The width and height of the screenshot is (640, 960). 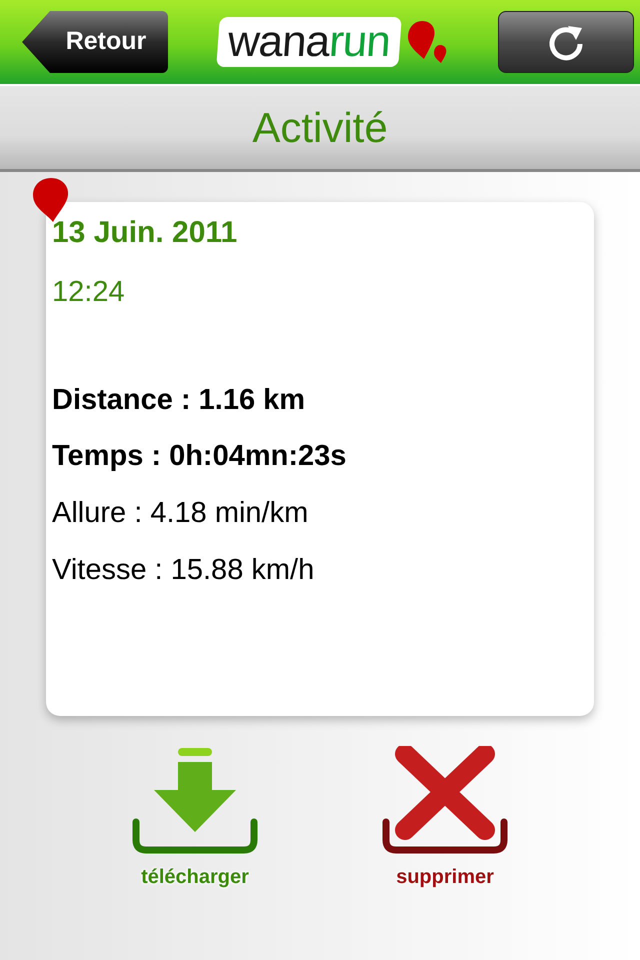 What do you see at coordinates (181, 513) in the screenshot?
I see `stat-line: Allure : 4.18 min/km` at bounding box center [181, 513].